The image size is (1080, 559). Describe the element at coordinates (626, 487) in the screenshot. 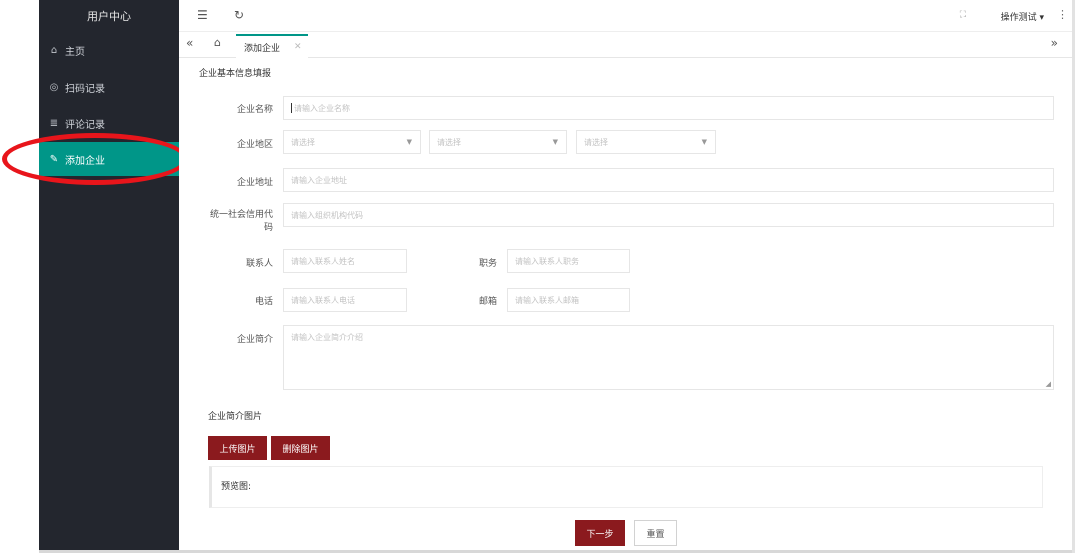

I see `image-preview-box: 预览图:` at that location.